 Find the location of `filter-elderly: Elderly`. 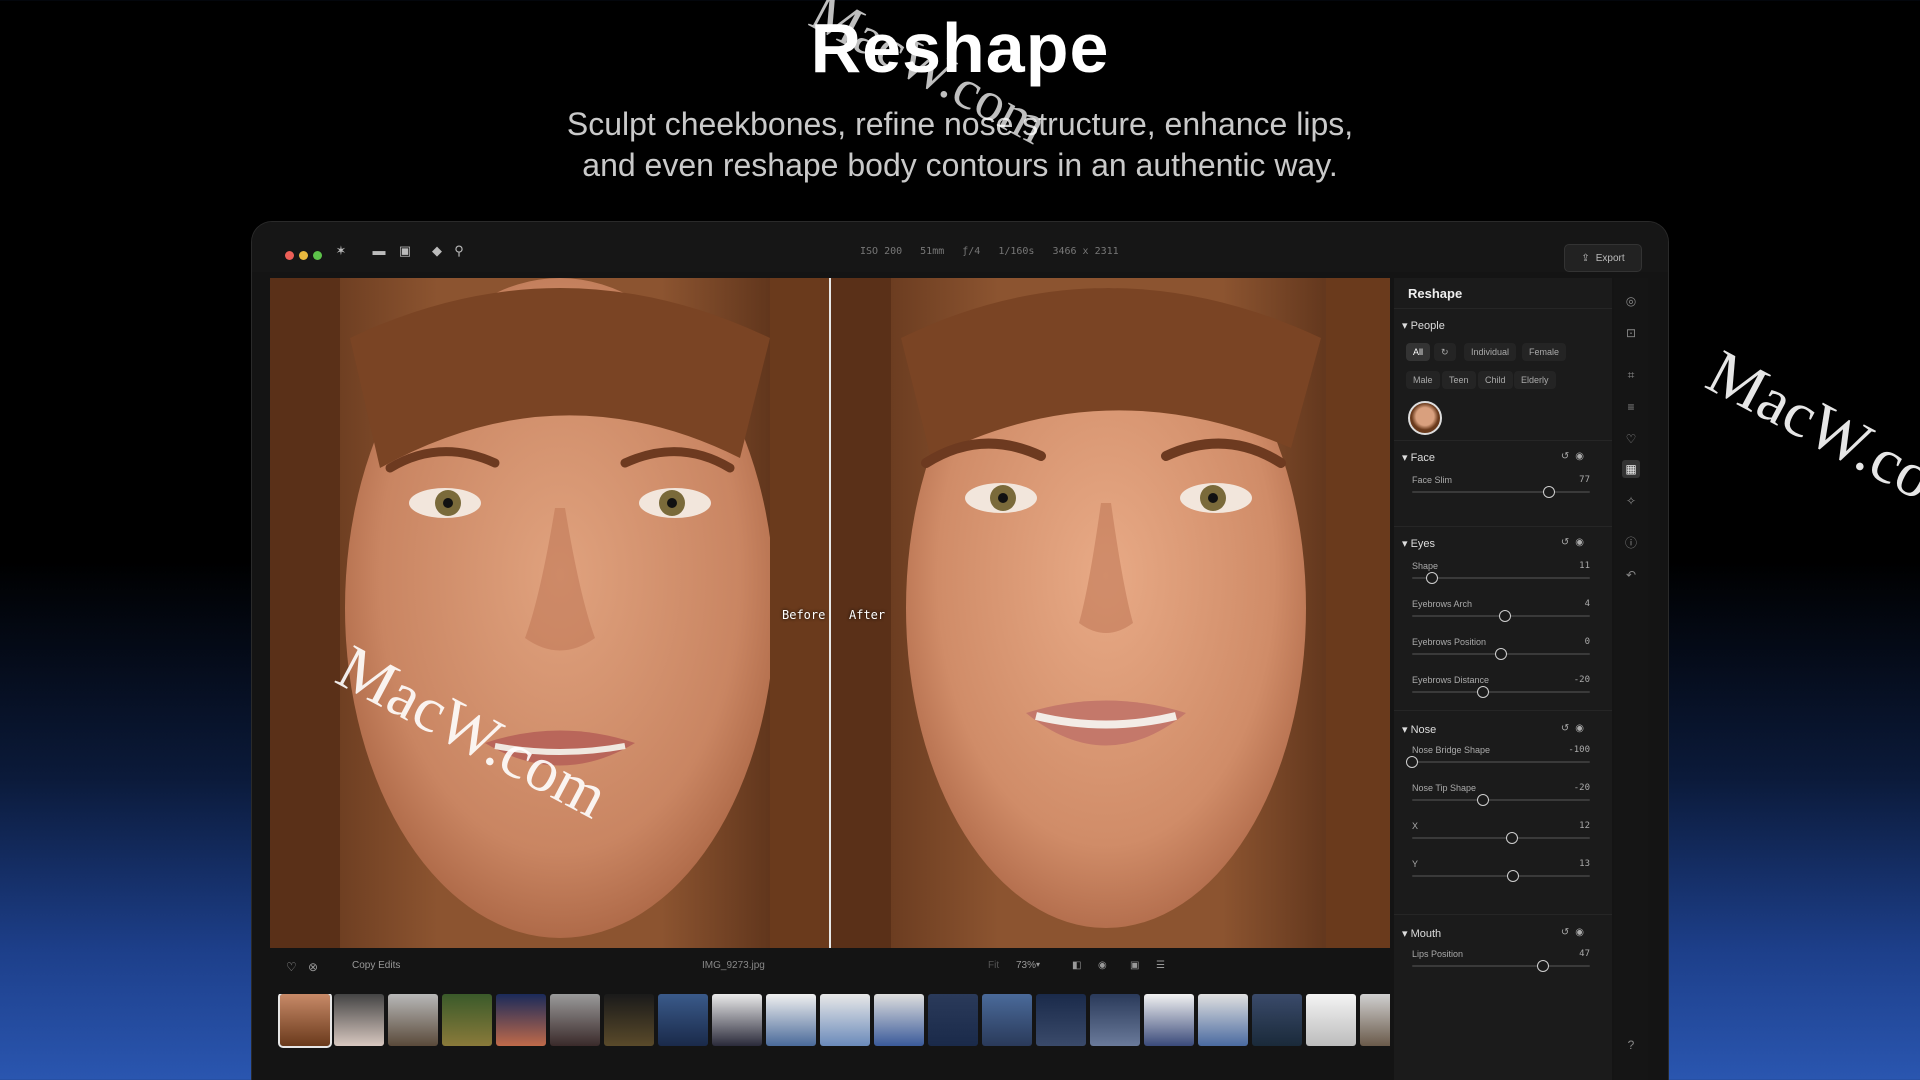

filter-elderly: Elderly is located at coordinates (1535, 380).